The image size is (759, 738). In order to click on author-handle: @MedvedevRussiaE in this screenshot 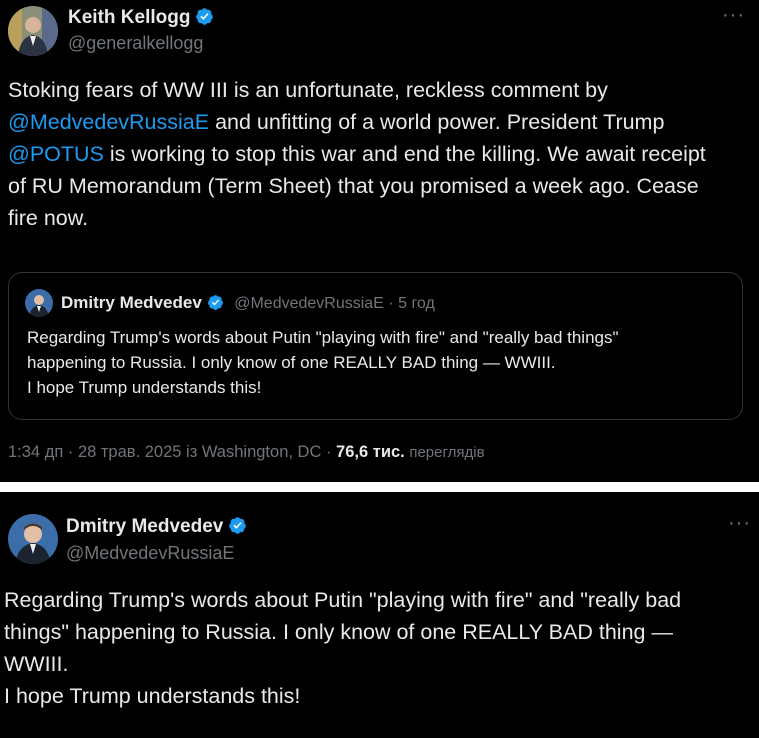, I will do `click(150, 553)`.